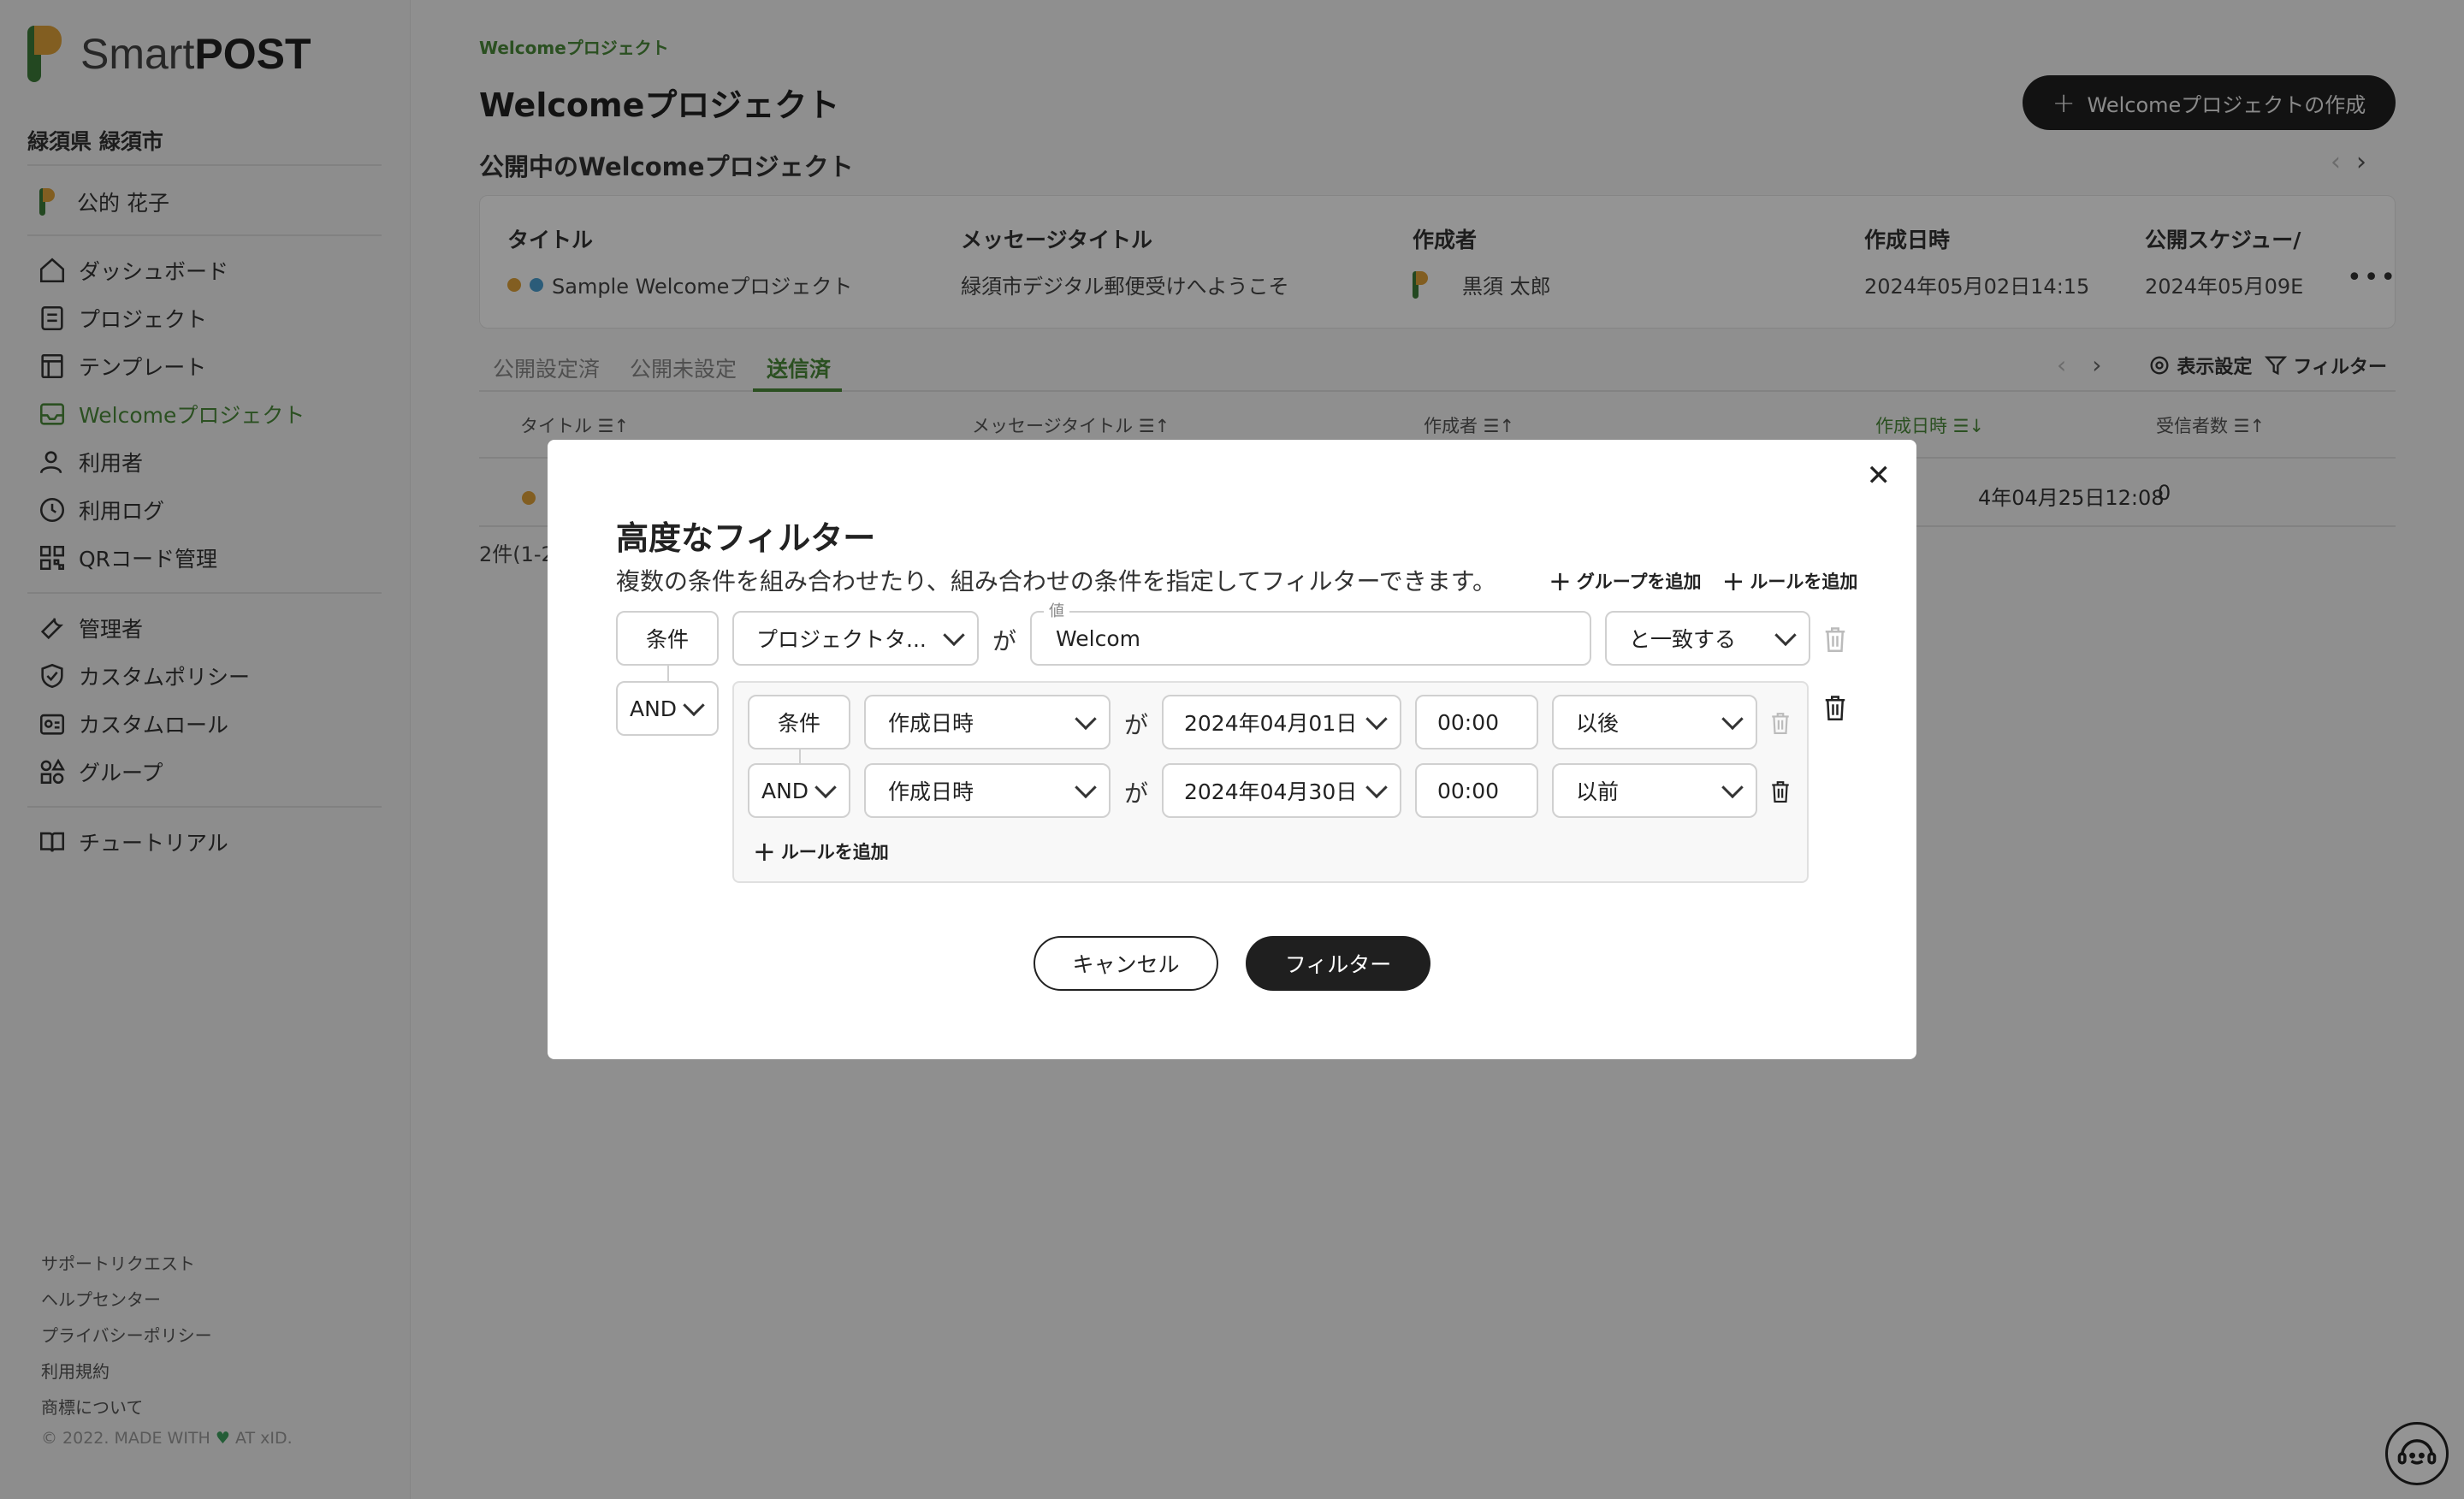  I want to click on group-add-rule-button: + ルールを追加, so click(821, 852).